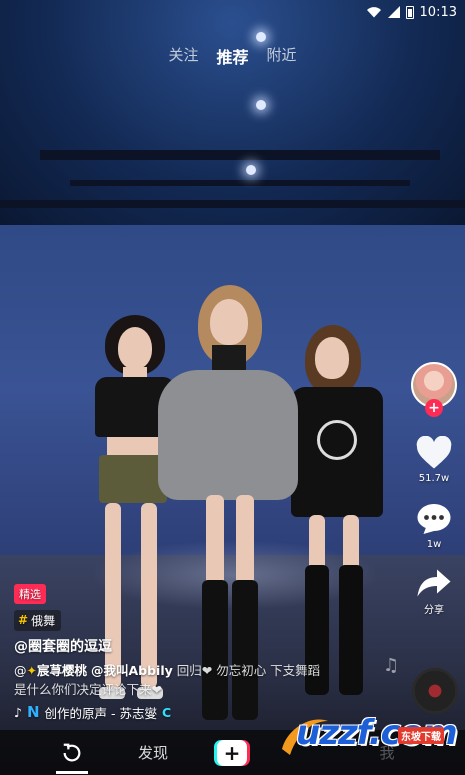 This screenshot has width=465, height=775. What do you see at coordinates (23, 620) in the screenshot?
I see `hashtag-icon: #` at bounding box center [23, 620].